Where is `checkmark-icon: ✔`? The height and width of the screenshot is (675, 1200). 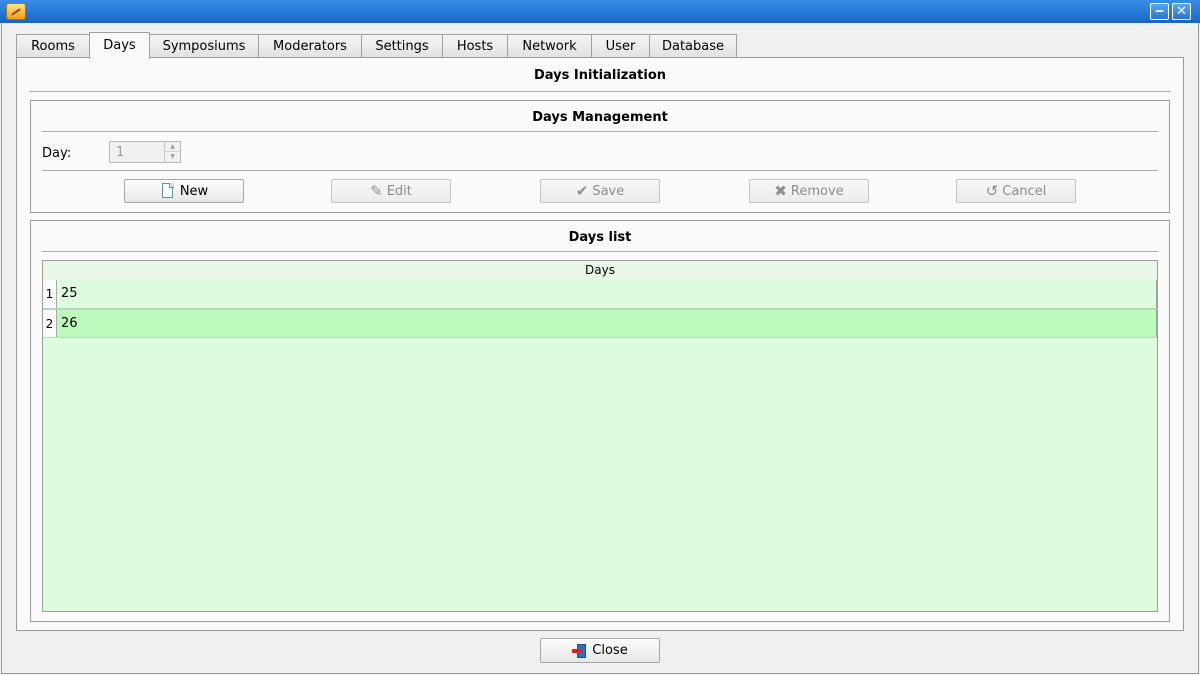 checkmark-icon: ✔ is located at coordinates (582, 191).